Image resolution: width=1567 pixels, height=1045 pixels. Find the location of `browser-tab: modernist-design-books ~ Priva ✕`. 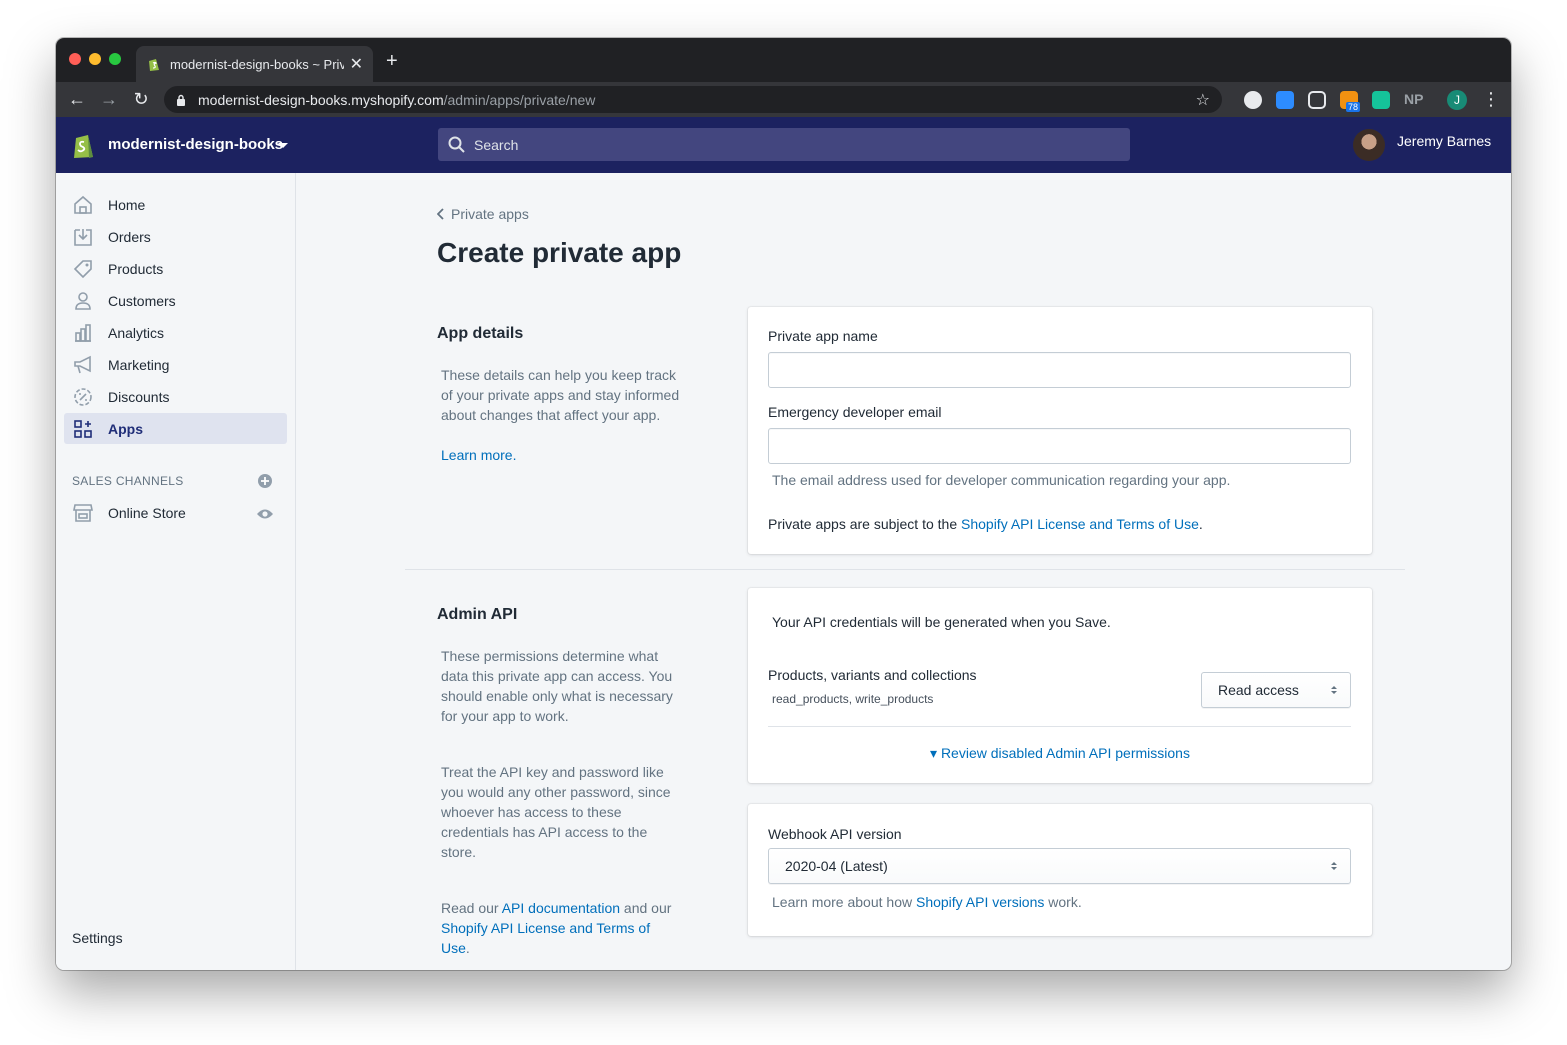

browser-tab: modernist-design-books ~ Priva ✕ is located at coordinates (254, 64).